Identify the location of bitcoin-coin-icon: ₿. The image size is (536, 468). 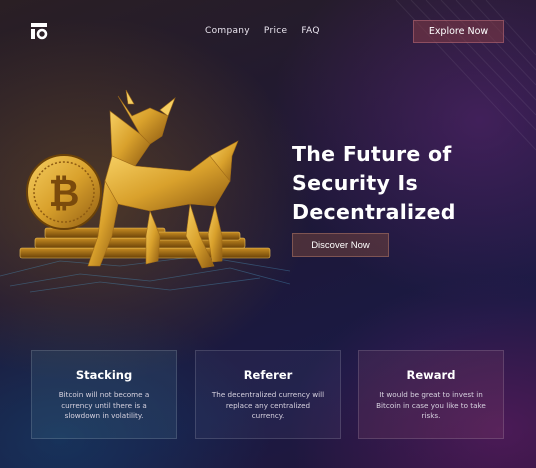
(64, 192).